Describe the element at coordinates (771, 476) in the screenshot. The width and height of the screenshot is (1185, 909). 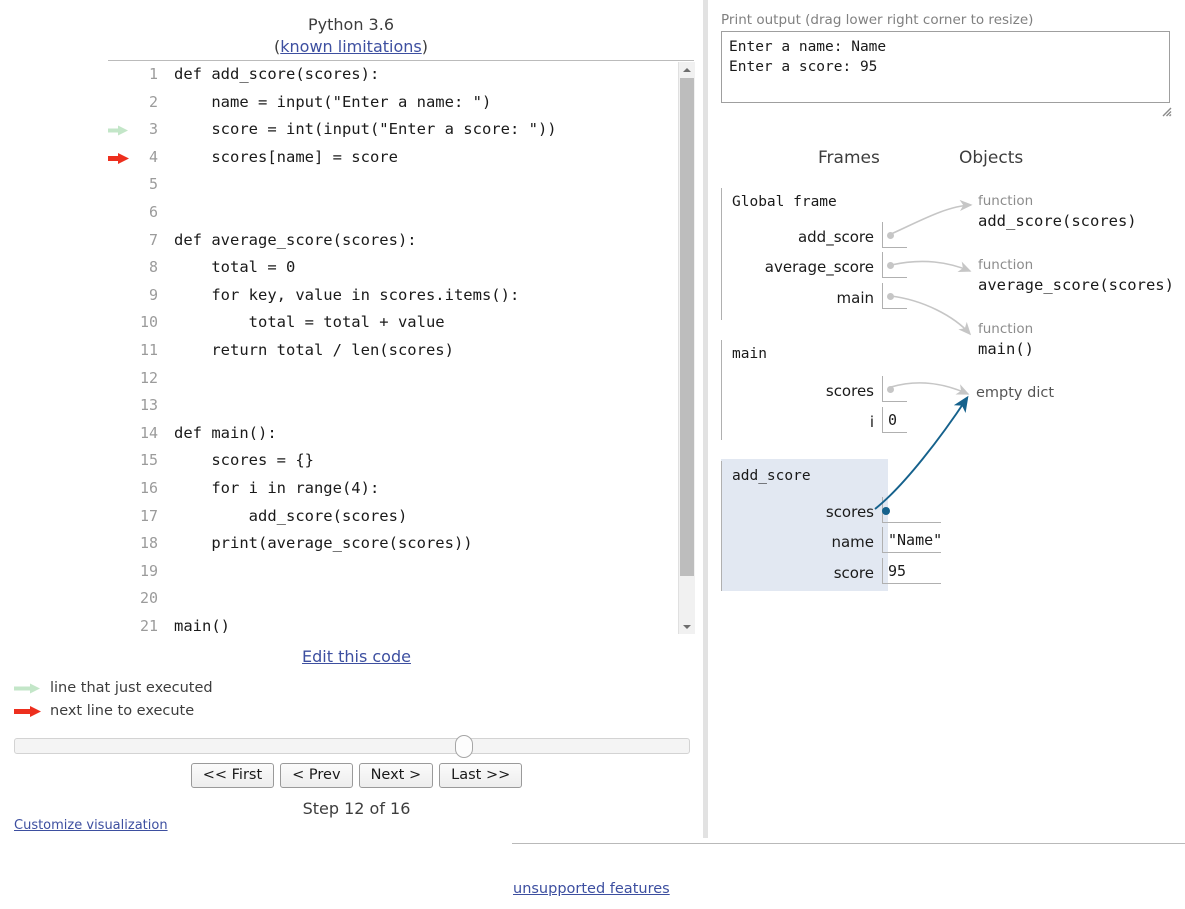
I see `frame-add-score-title: add_score` at that location.